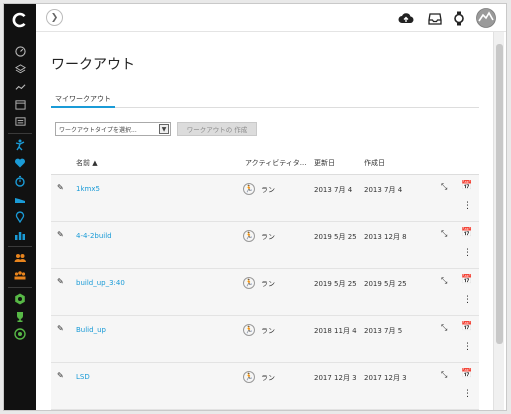 This screenshot has height=414, width=511. What do you see at coordinates (333, 190) in the screenshot?
I see `updated-date: 2013 7月 4` at bounding box center [333, 190].